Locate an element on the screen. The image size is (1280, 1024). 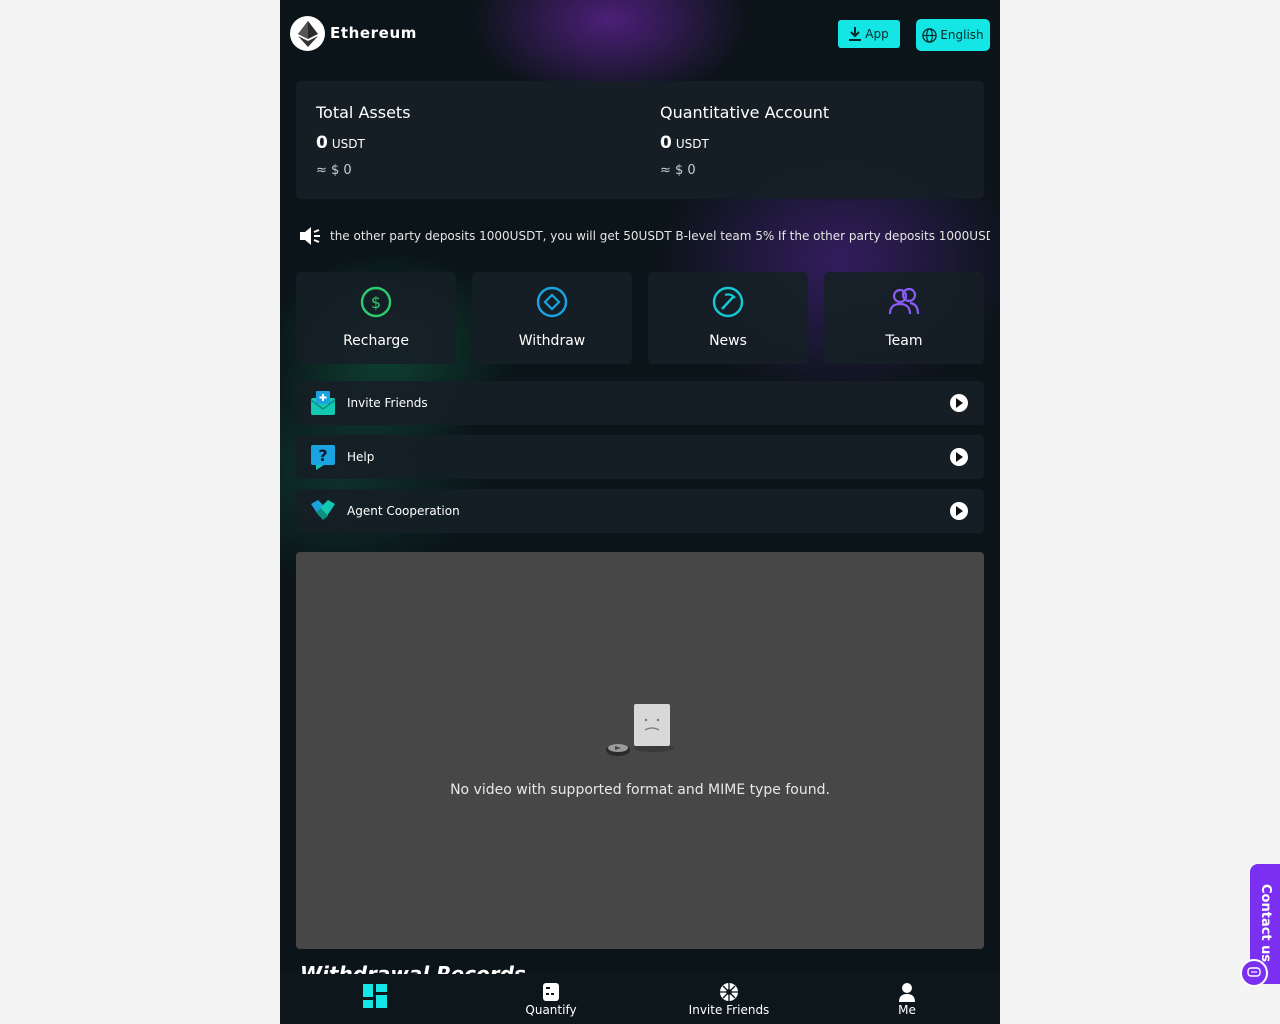
total-assets-label: Total Assets is located at coordinates (363, 112).